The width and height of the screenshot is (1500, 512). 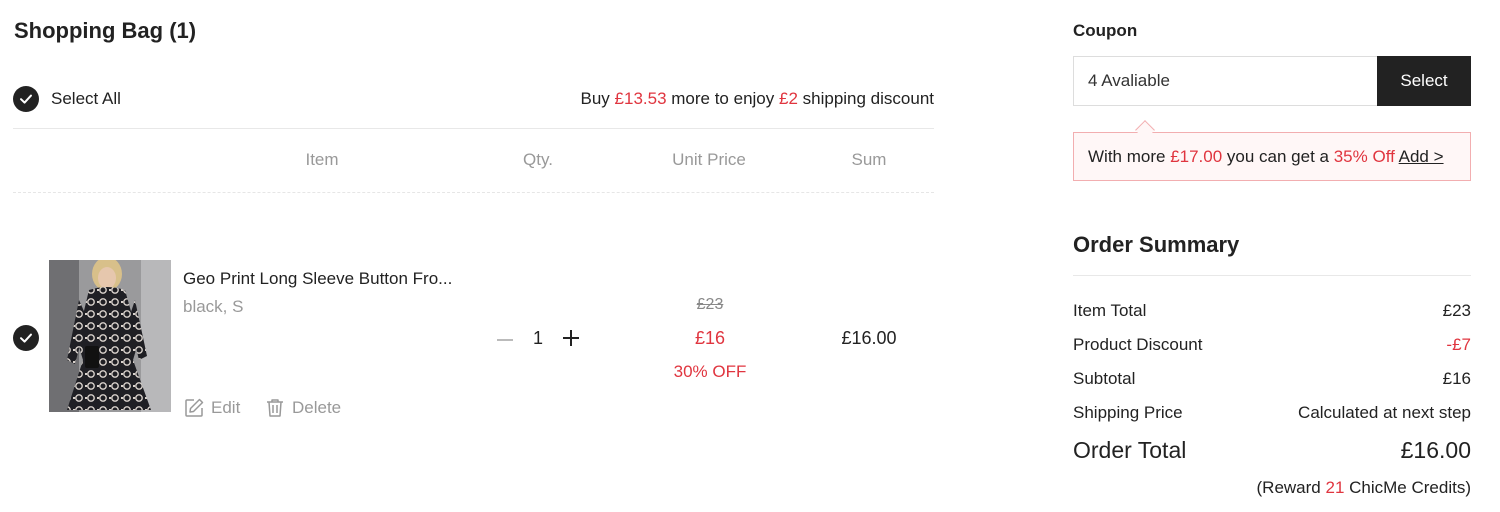 I want to click on reward-credits: 21, so click(x=1335, y=487).